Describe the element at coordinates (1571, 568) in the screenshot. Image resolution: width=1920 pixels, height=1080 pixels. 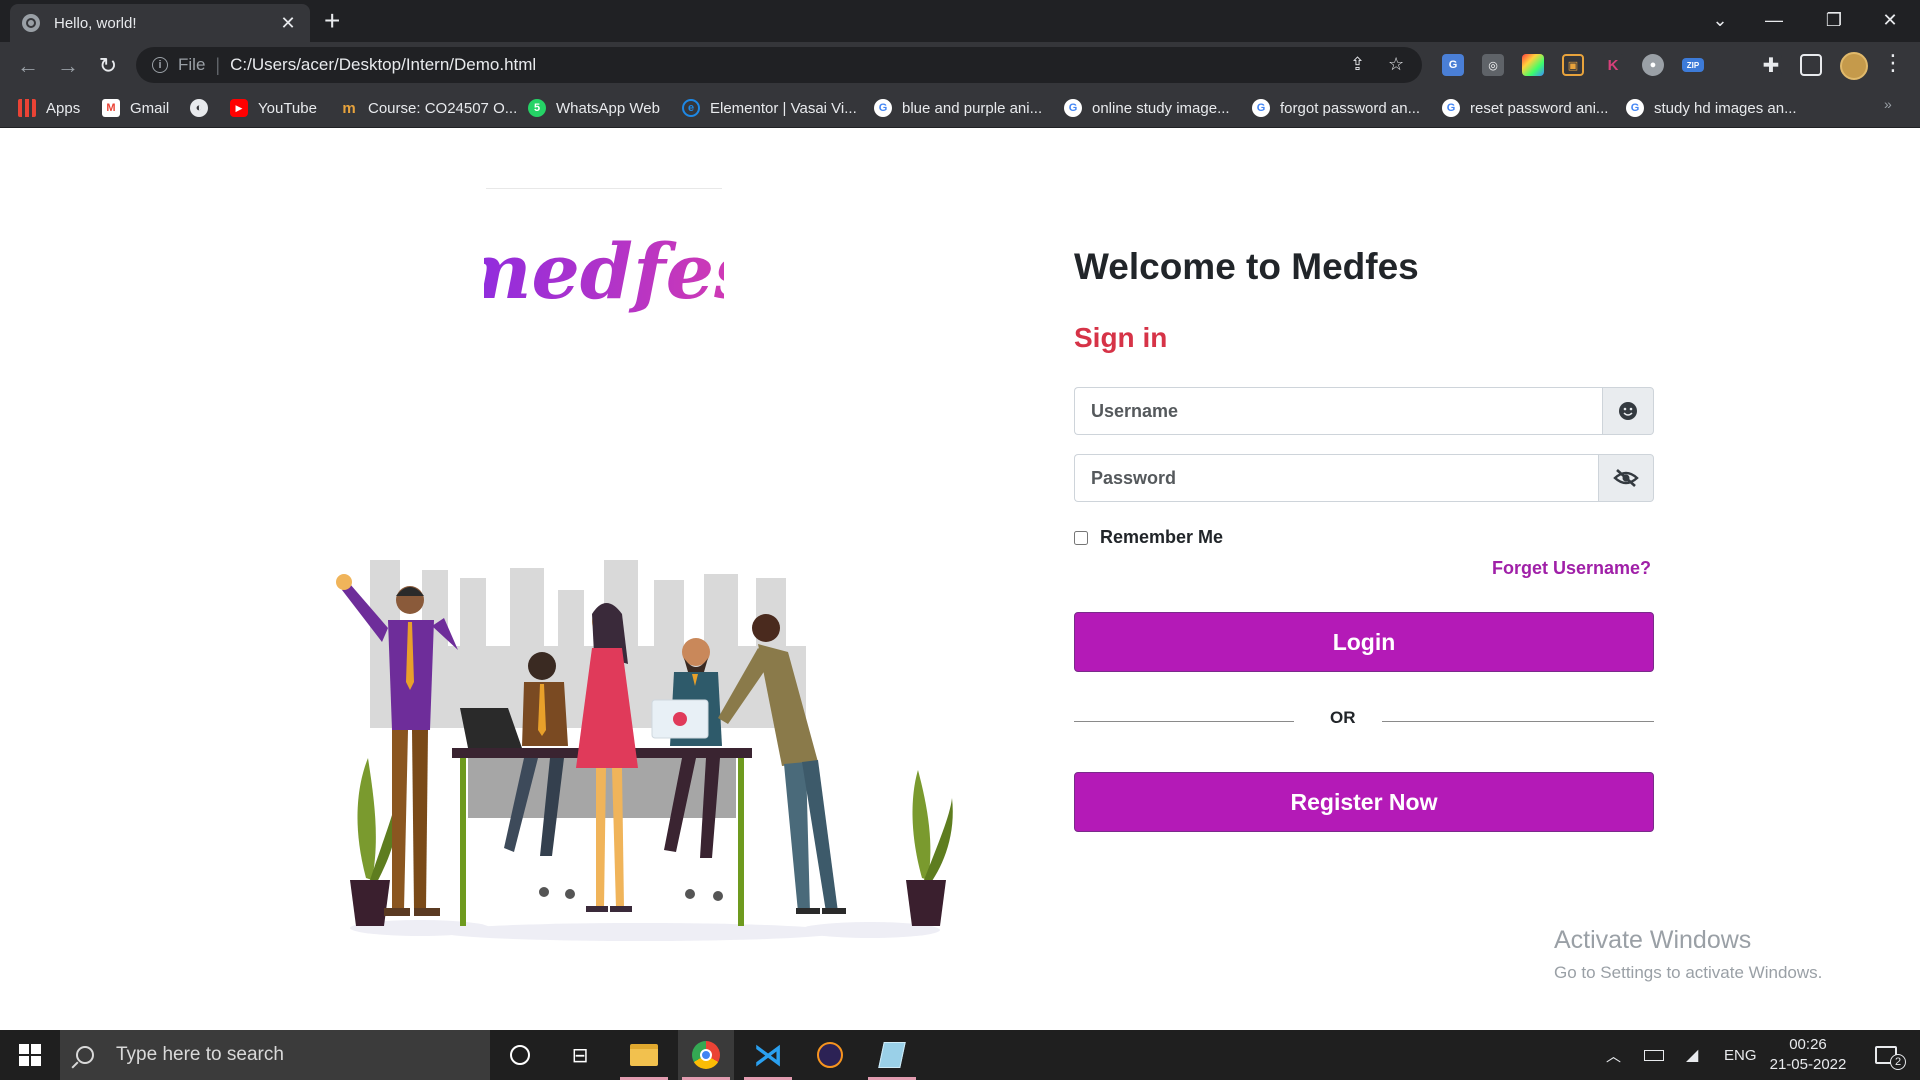
I see `forget-username-link: Forget Username?` at that location.